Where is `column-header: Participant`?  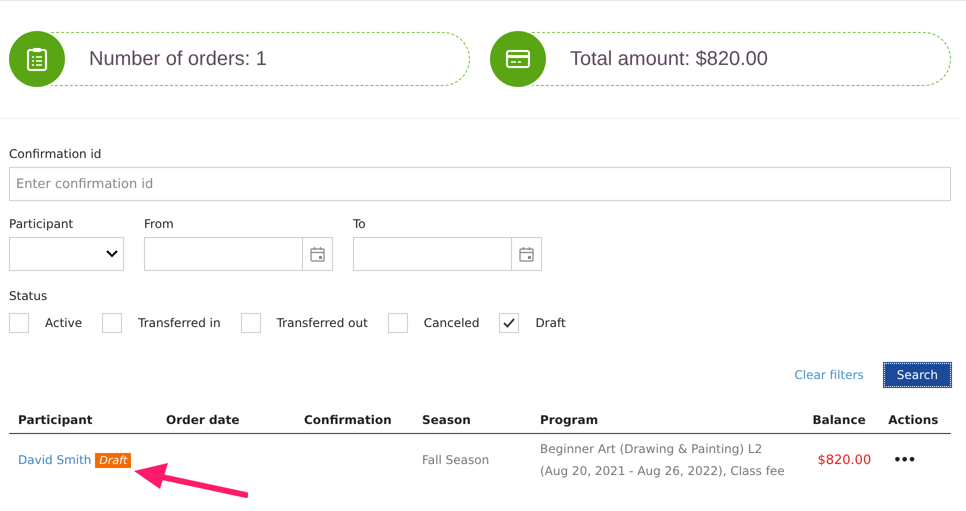
column-header: Participant is located at coordinates (83, 420).